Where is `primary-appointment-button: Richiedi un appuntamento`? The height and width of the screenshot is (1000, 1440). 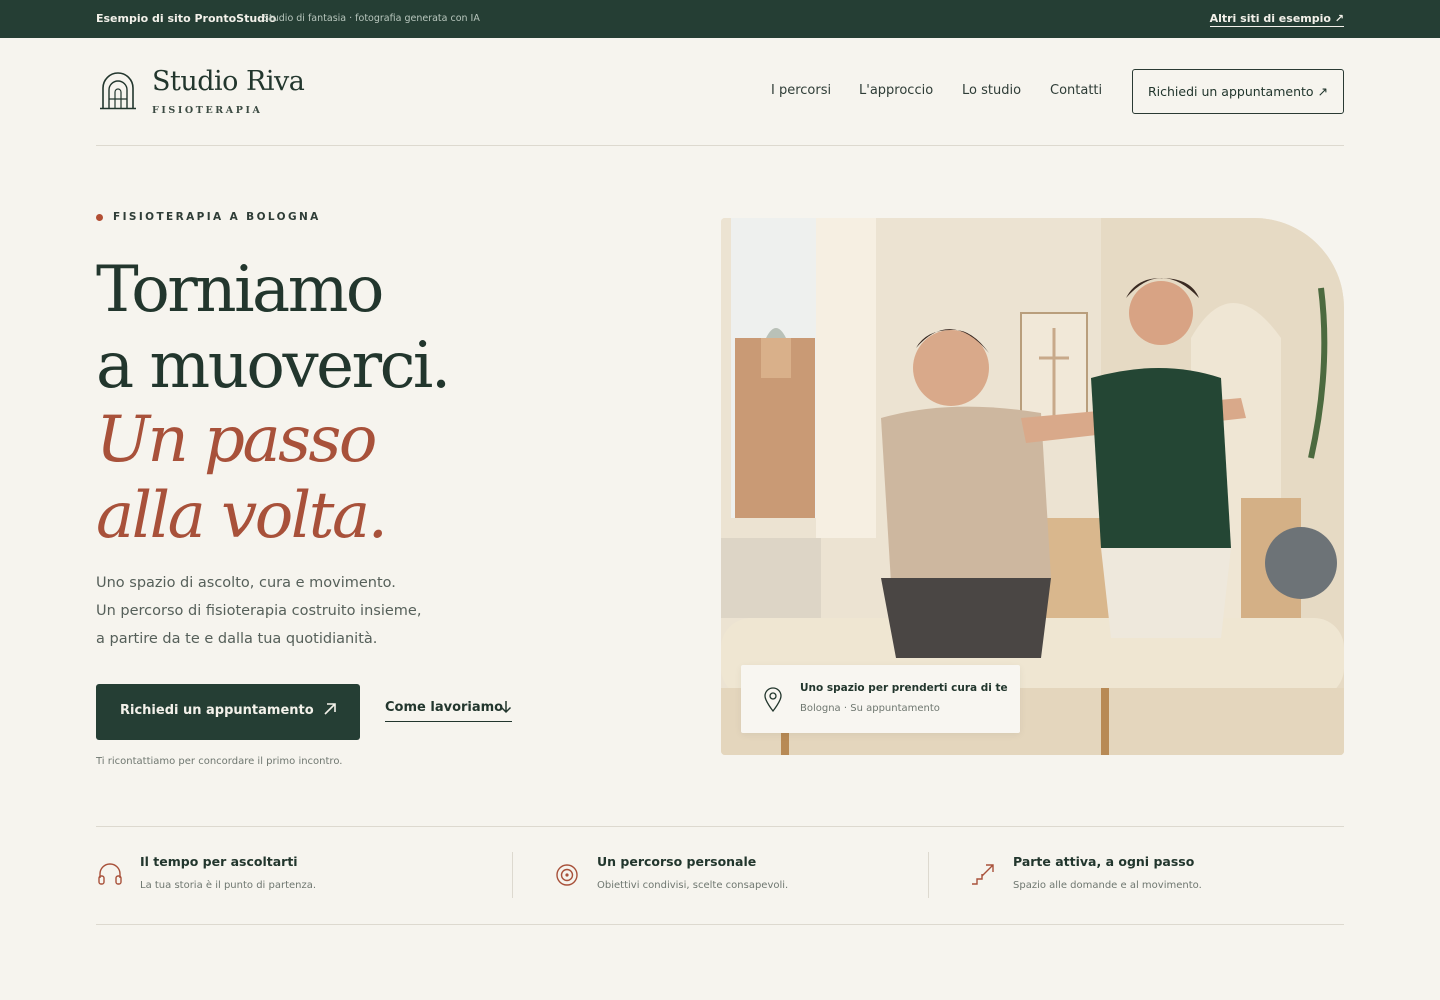
primary-appointment-button: Richiedi un appuntamento is located at coordinates (228, 712).